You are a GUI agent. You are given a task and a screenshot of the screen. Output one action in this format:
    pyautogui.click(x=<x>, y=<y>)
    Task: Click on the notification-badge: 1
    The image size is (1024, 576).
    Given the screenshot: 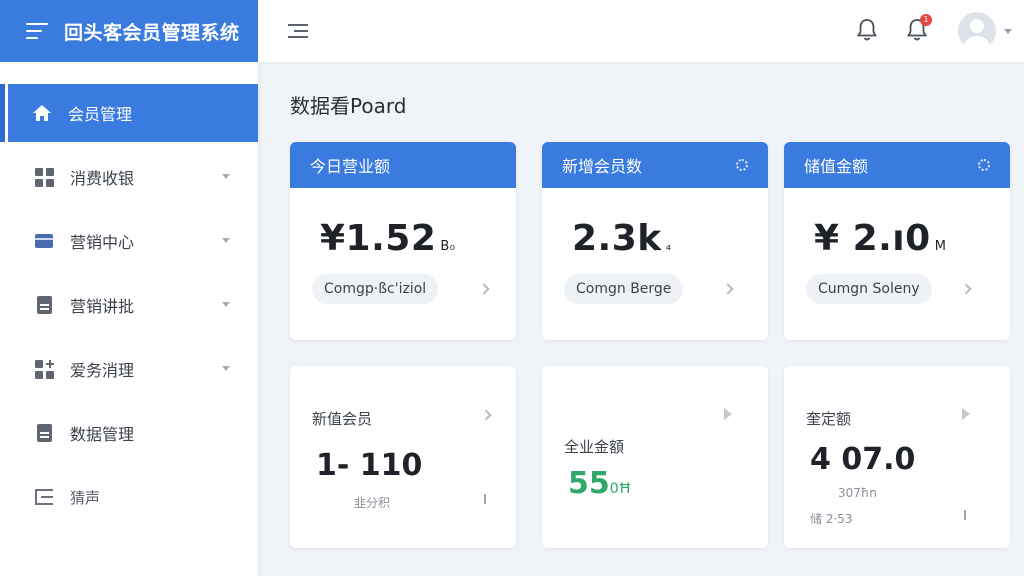 What is the action you would take?
    pyautogui.click(x=926, y=20)
    